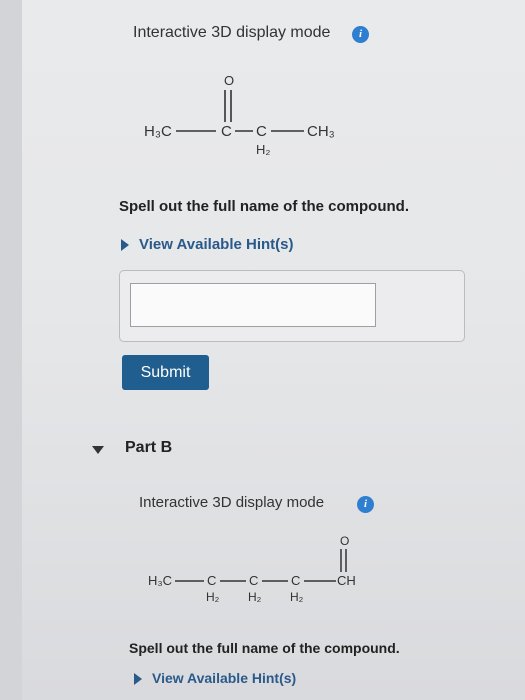  What do you see at coordinates (165, 372) in the screenshot?
I see `submit-button: Submit` at bounding box center [165, 372].